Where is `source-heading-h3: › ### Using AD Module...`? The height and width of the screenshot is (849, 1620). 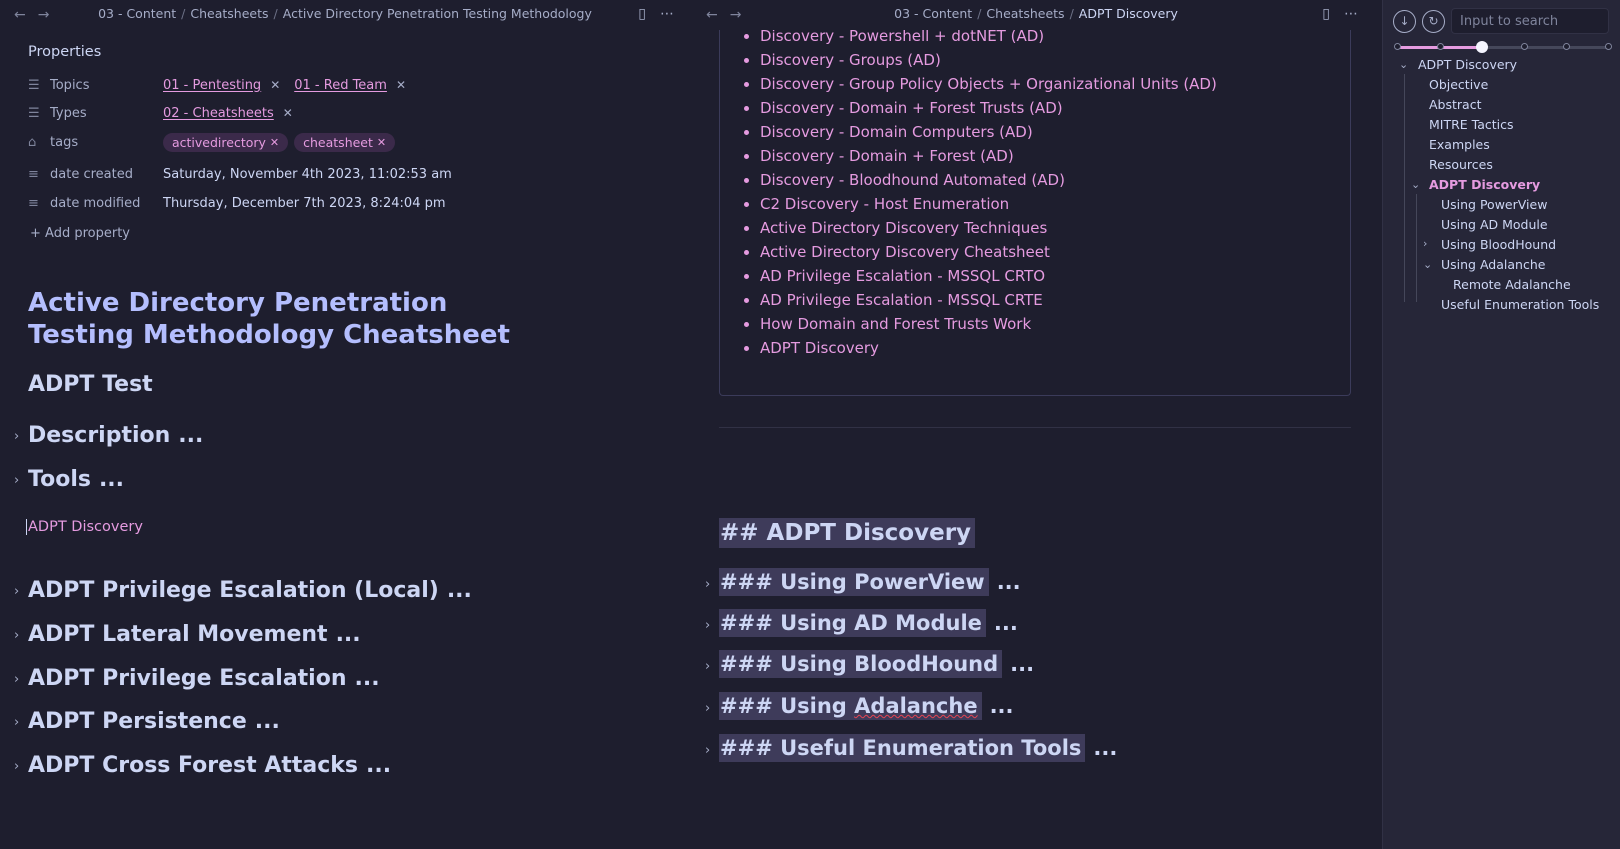
source-heading-h3: › ### Using AD Module... is located at coordinates (861, 623).